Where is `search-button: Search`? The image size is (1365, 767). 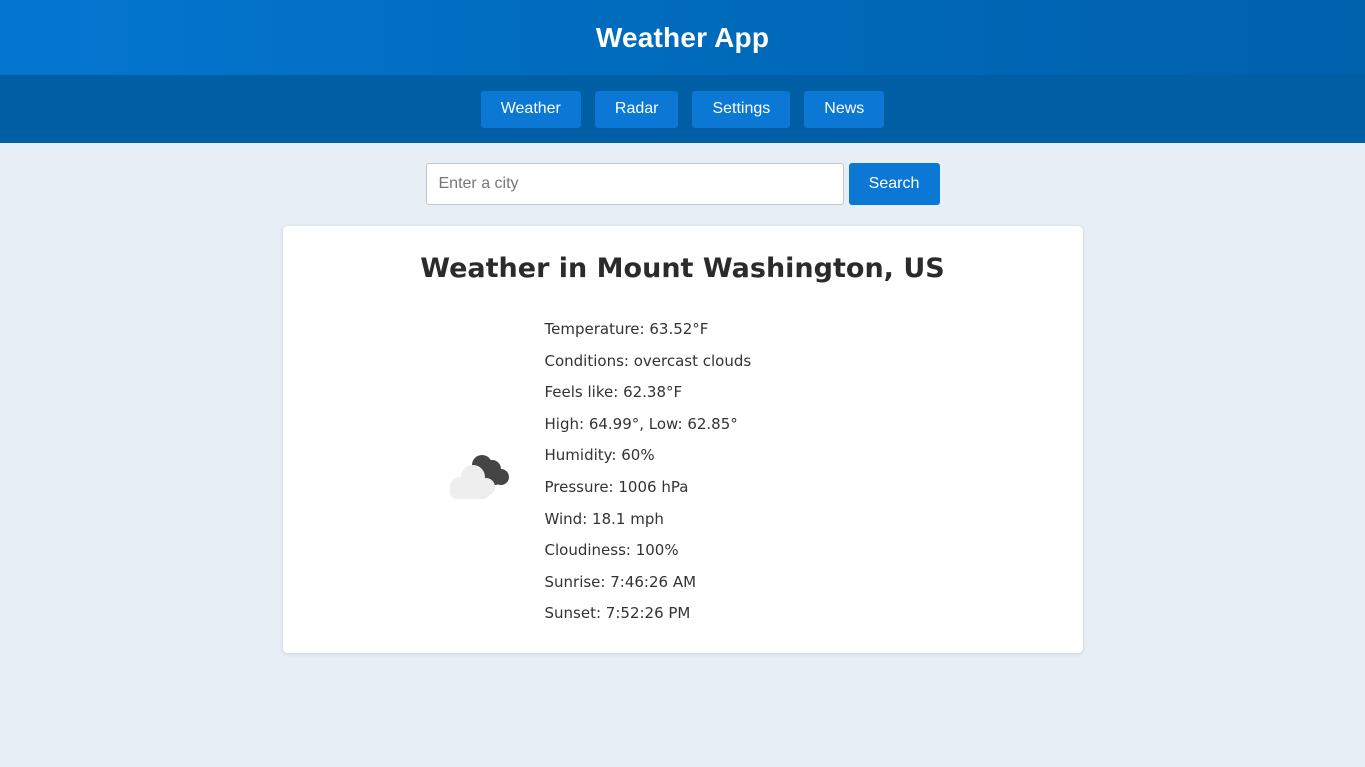 search-button: Search is located at coordinates (894, 184).